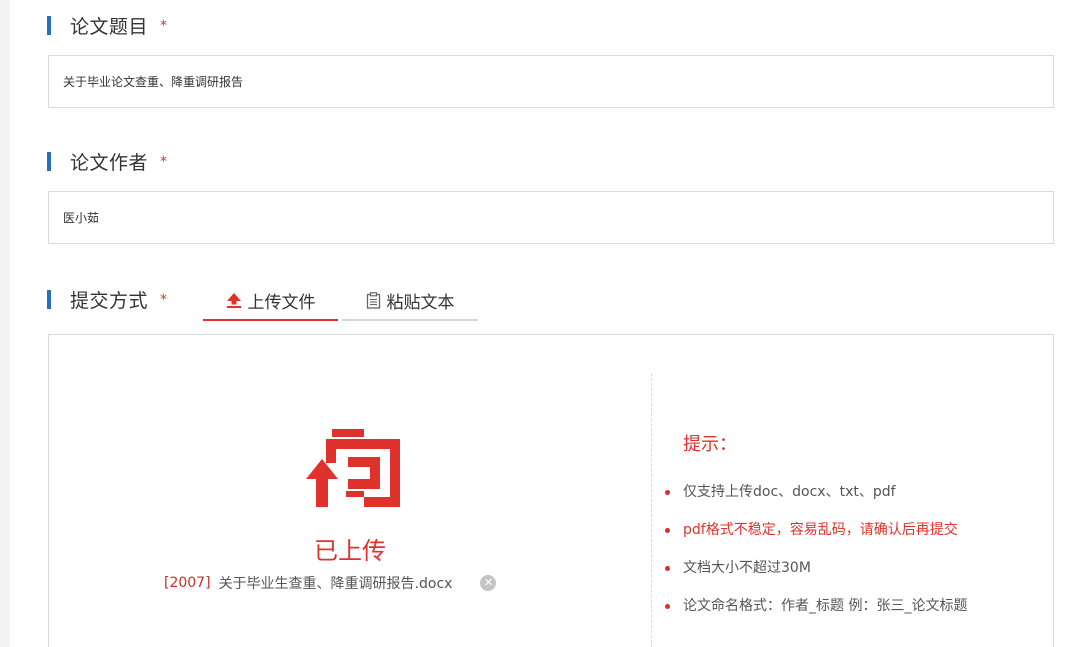  Describe the element at coordinates (710, 444) in the screenshot. I see `tips-title: 提示：` at that location.